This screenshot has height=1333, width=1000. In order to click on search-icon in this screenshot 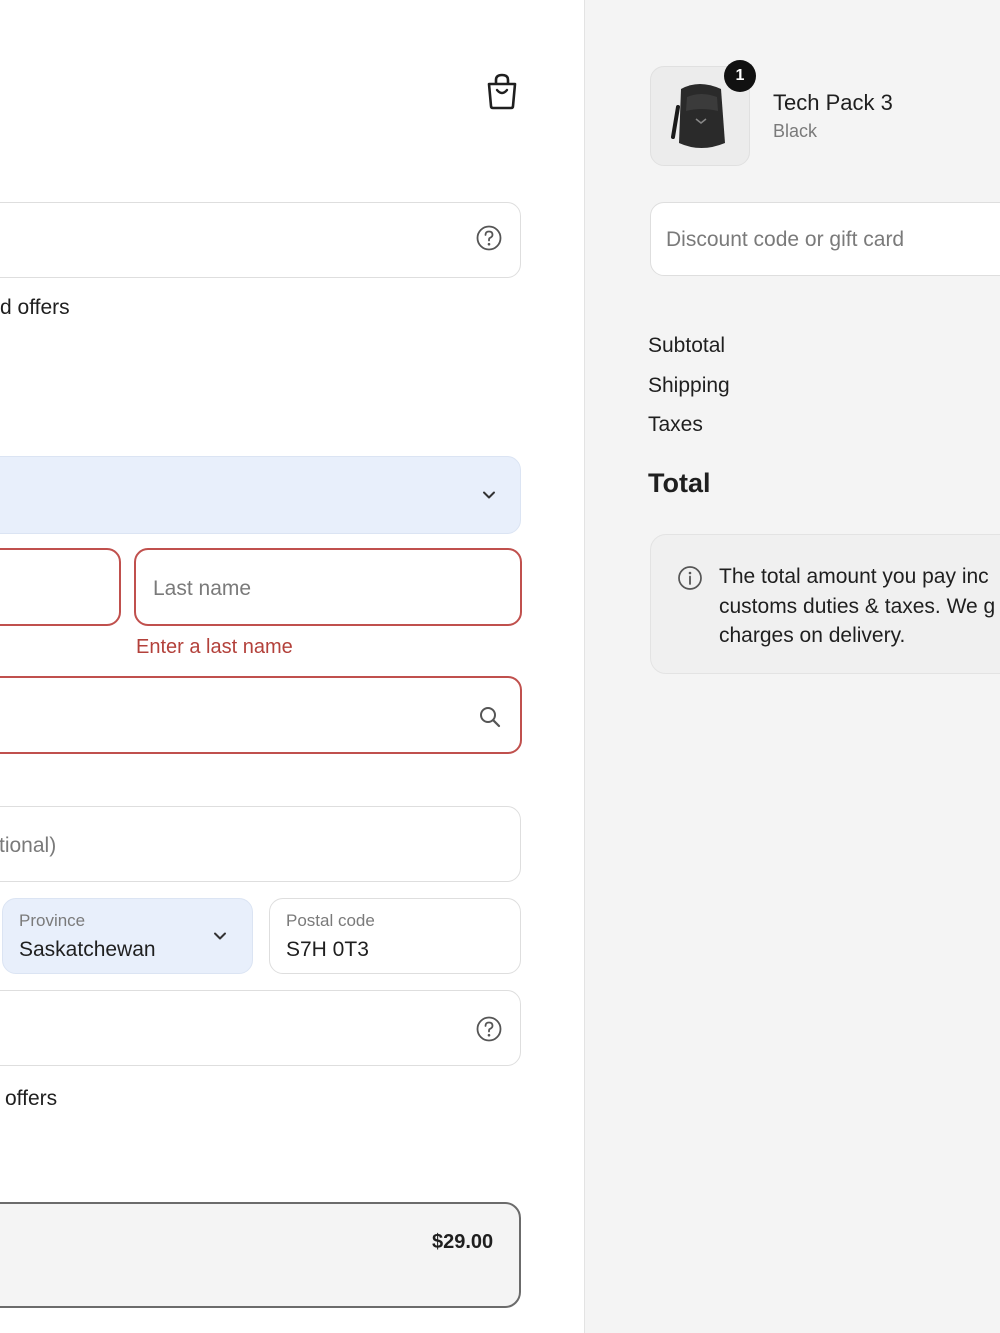, I will do `click(490, 719)`.